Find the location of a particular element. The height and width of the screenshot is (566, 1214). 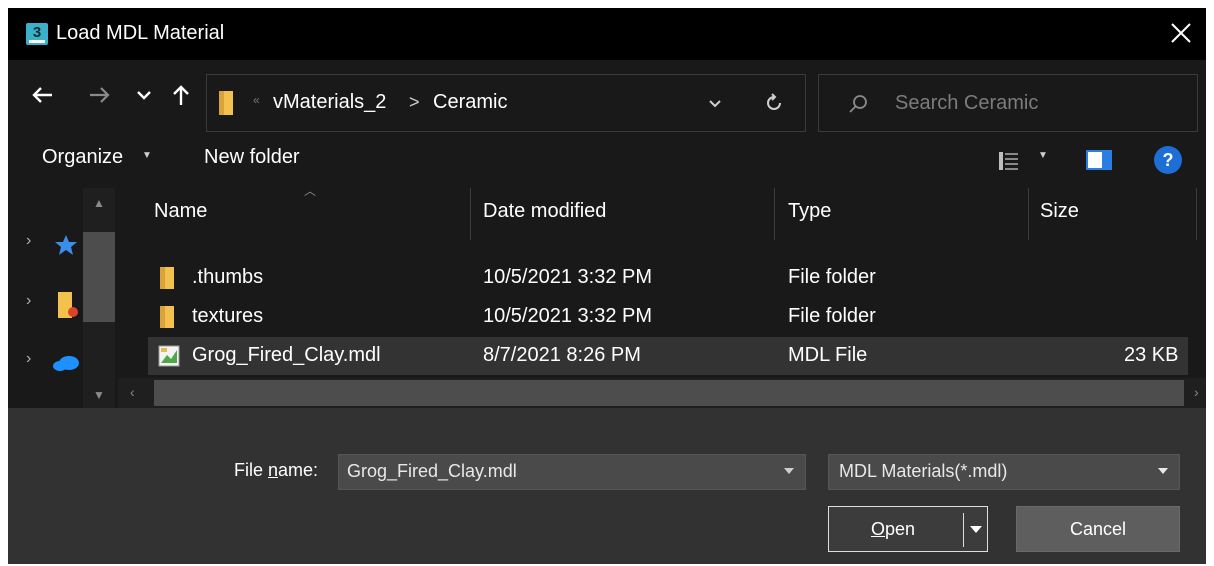

forward-arrow-icon is located at coordinates (100, 95).